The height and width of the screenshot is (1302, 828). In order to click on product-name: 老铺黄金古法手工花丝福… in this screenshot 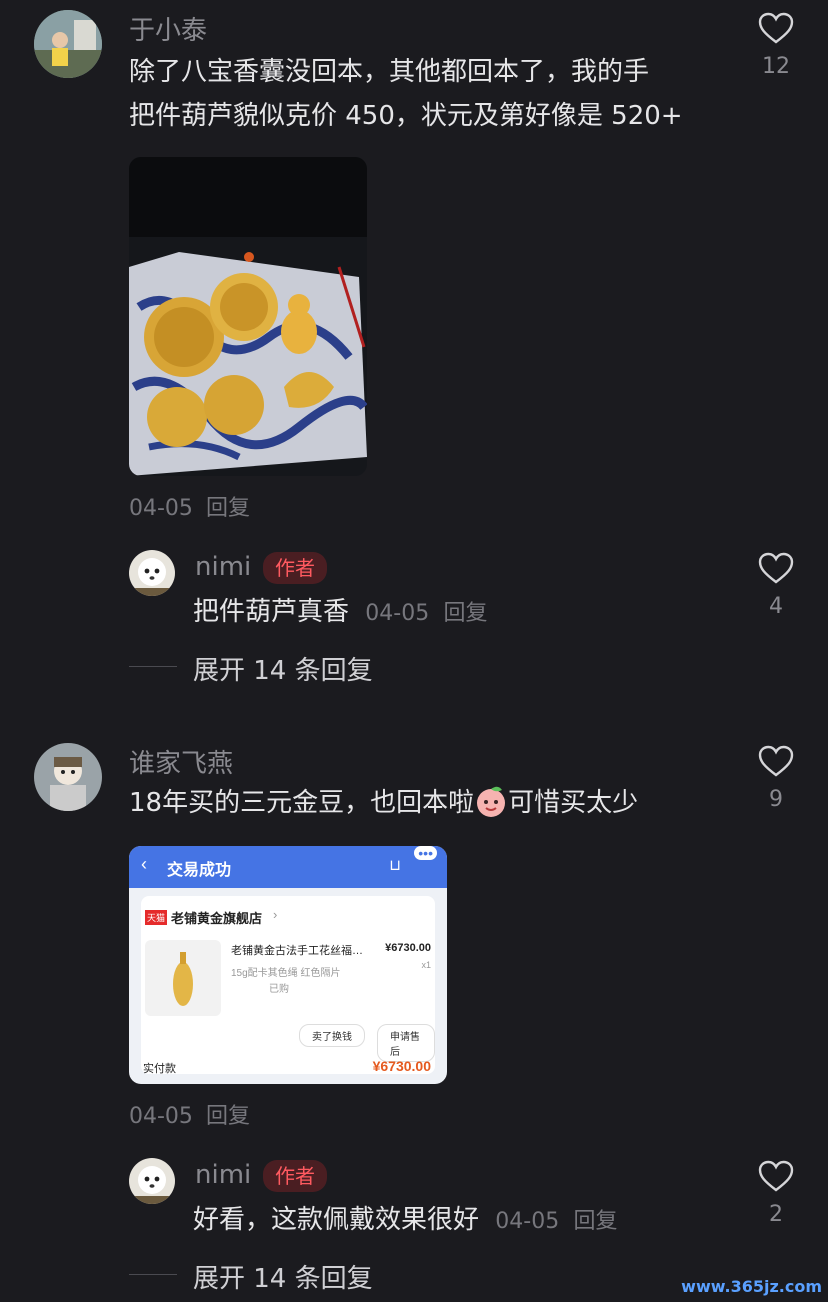, I will do `click(297, 950)`.